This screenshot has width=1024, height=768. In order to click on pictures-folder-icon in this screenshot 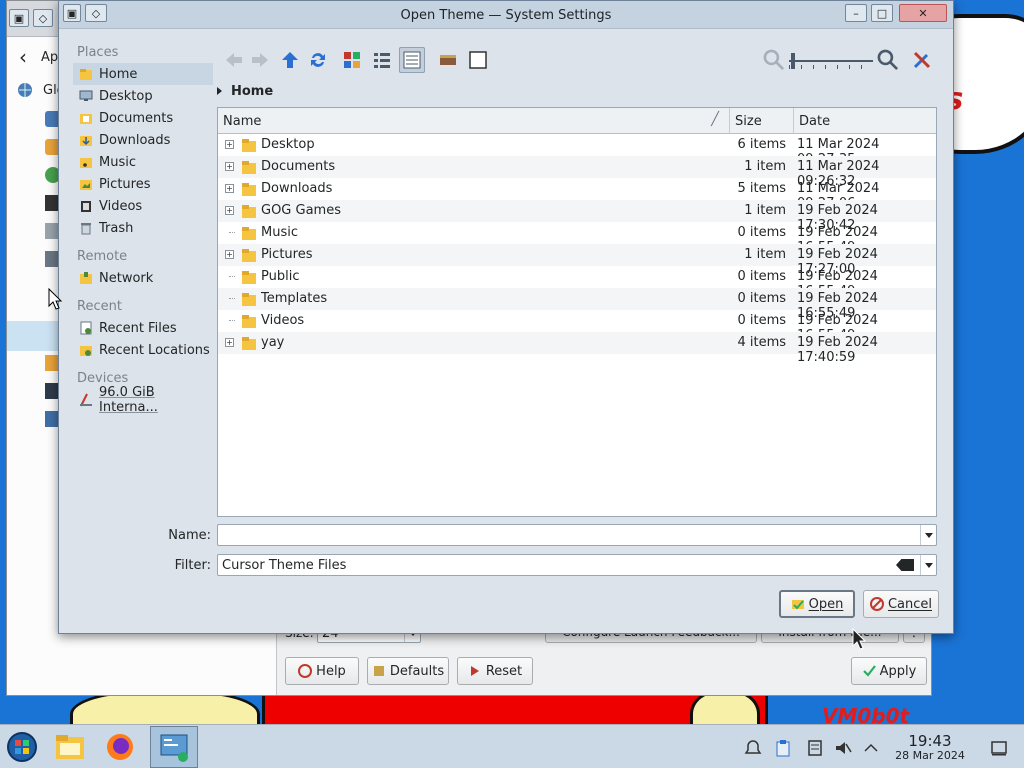, I will do `click(86, 185)`.